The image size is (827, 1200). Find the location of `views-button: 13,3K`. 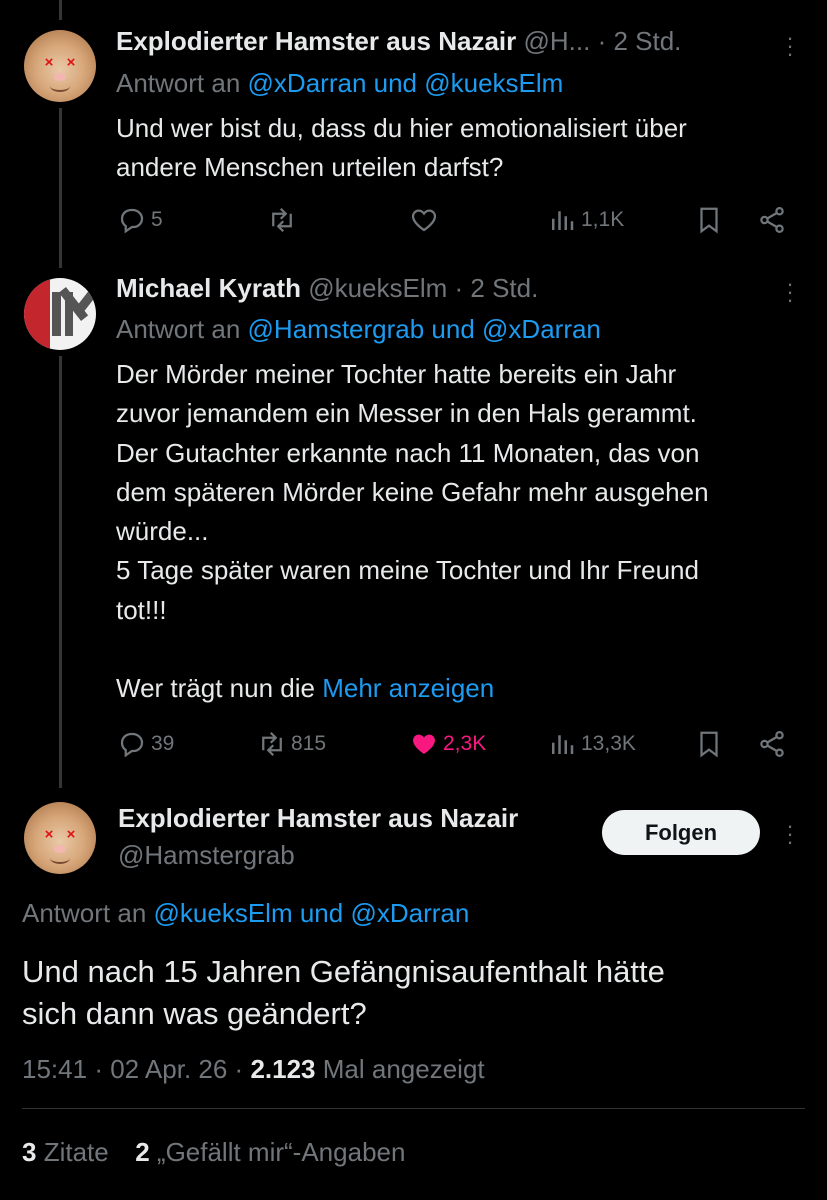

views-button: 13,3K is located at coordinates (591, 744).